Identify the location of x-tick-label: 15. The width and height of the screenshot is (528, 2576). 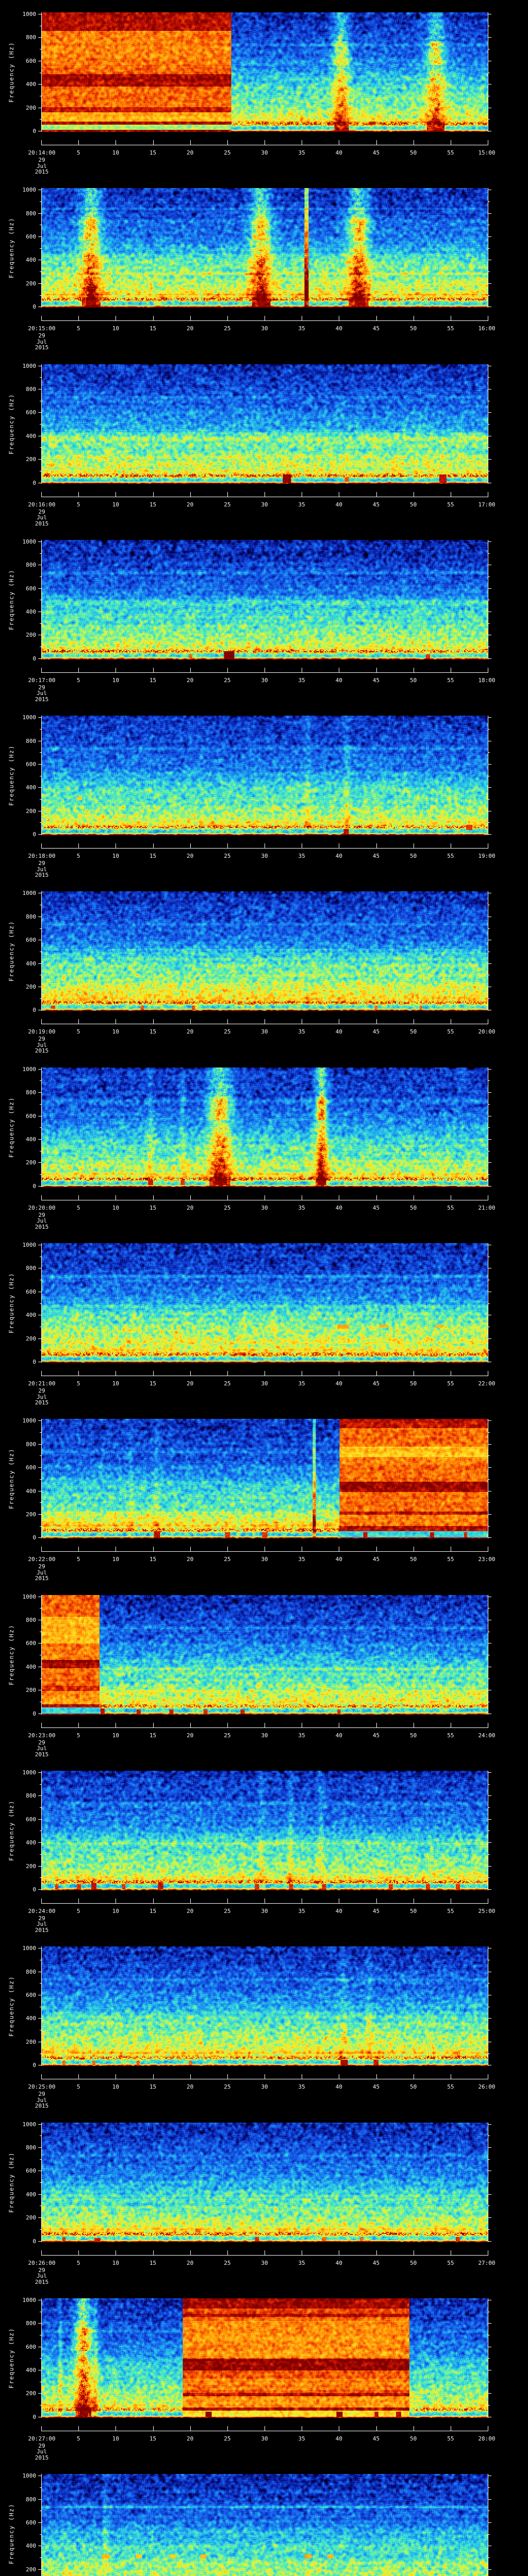
(153, 856).